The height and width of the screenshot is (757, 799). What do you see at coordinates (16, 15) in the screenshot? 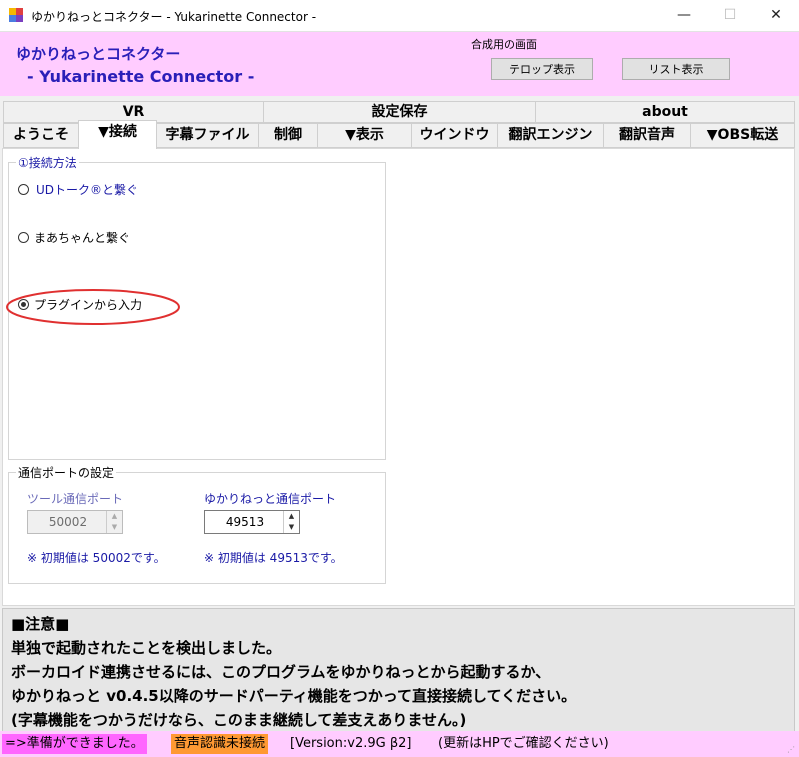
I see `app-icon` at bounding box center [16, 15].